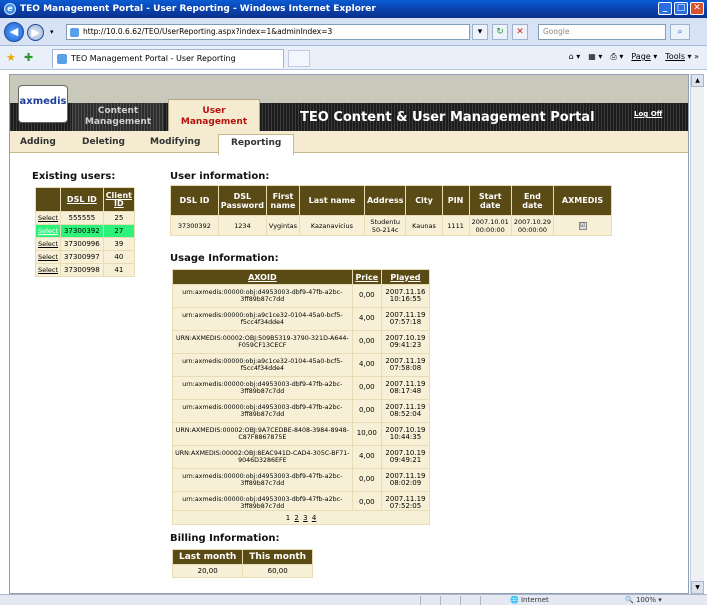  What do you see at coordinates (332, 225) in the screenshot?
I see `info-last-name: Kazanavicius` at bounding box center [332, 225].